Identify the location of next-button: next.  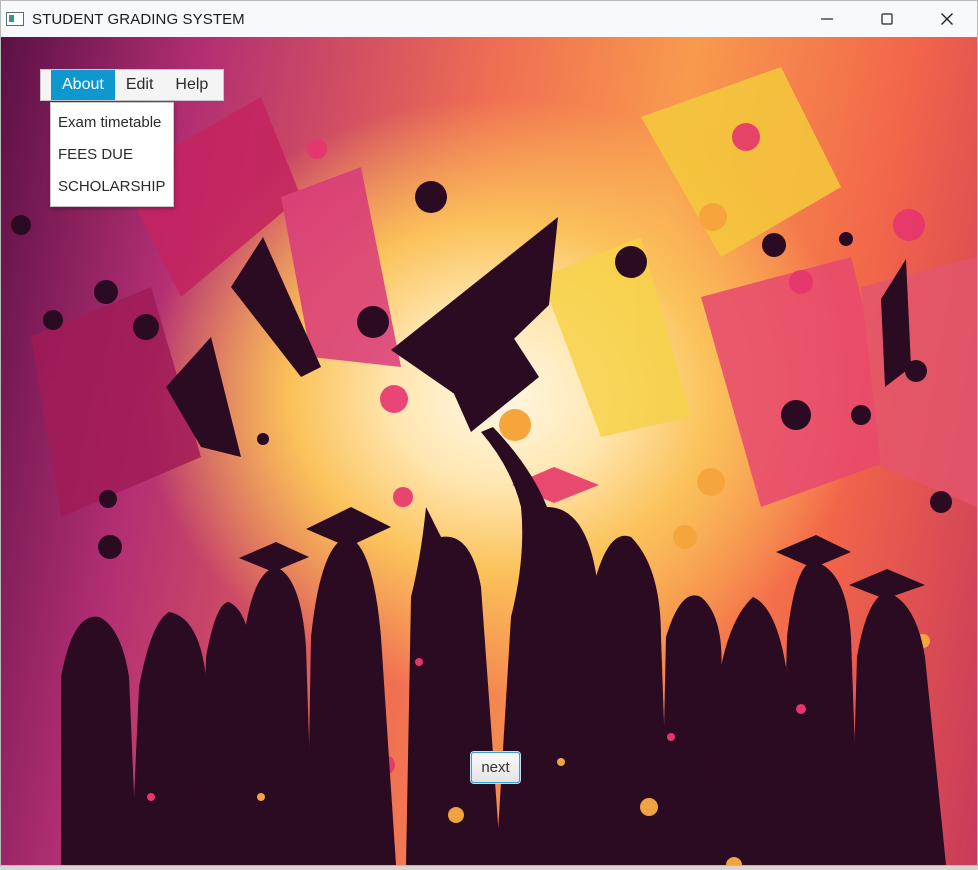
(495, 767).